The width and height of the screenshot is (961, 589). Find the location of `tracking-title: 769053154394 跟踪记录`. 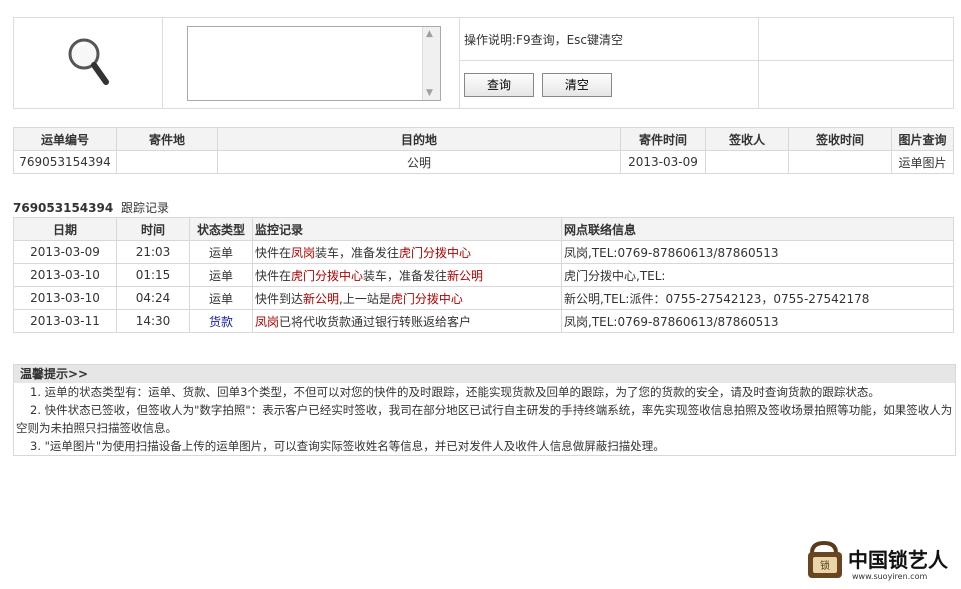

tracking-title: 769053154394 跟踪记录 is located at coordinates (91, 207).